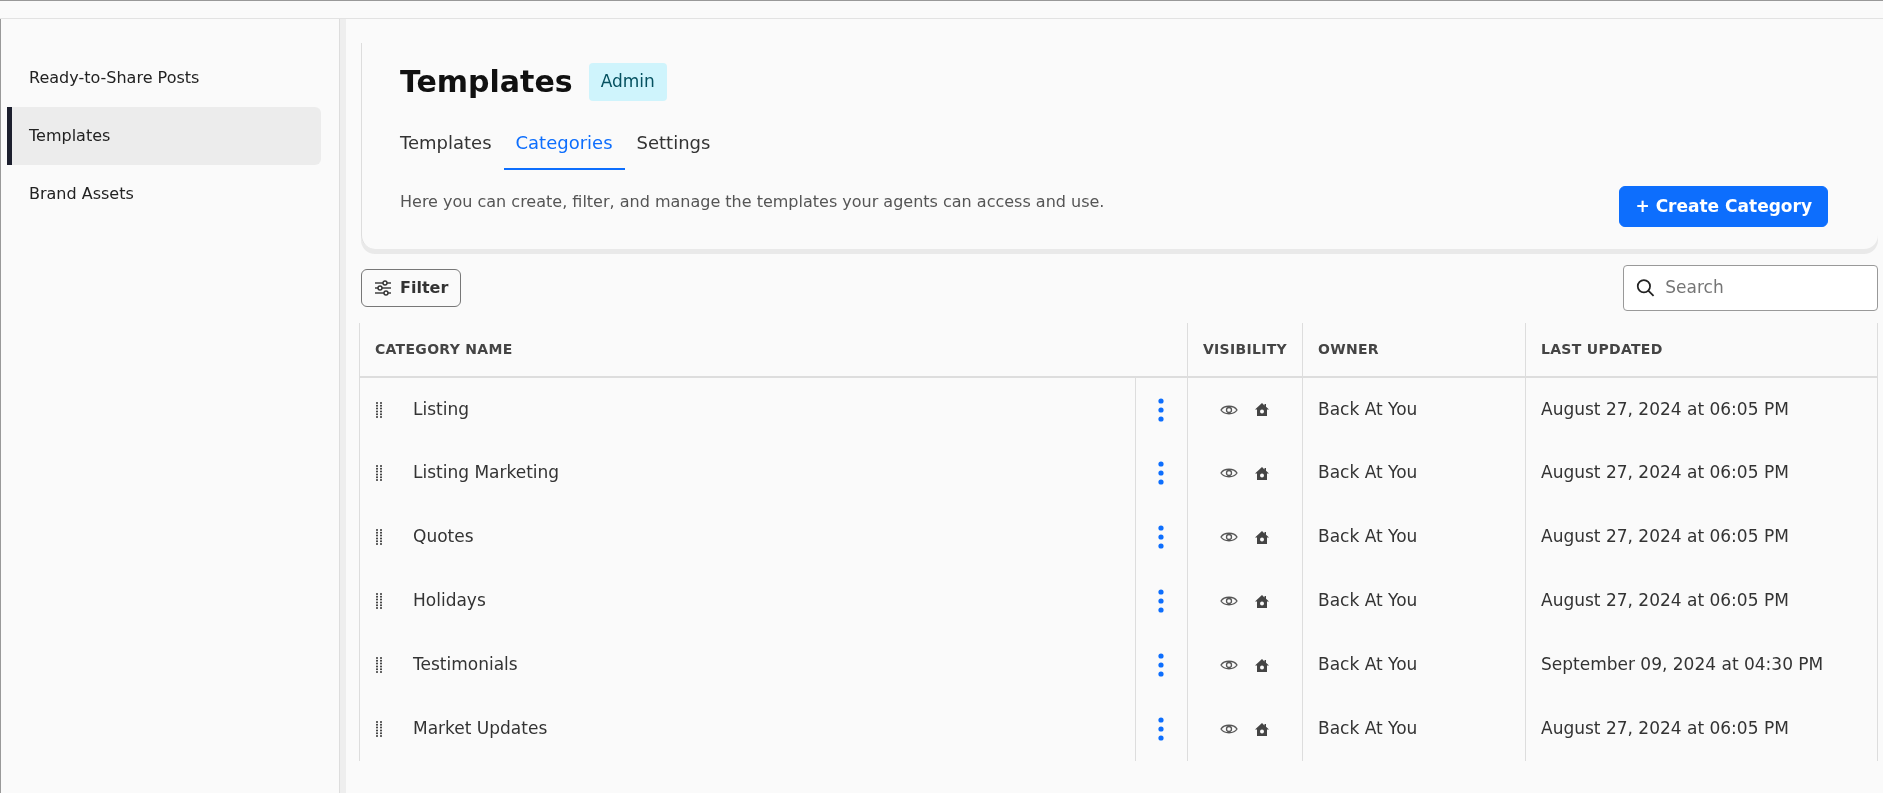 This screenshot has height=793, width=1883. What do you see at coordinates (486, 473) in the screenshot?
I see `category-name: Listing Marketing` at bounding box center [486, 473].